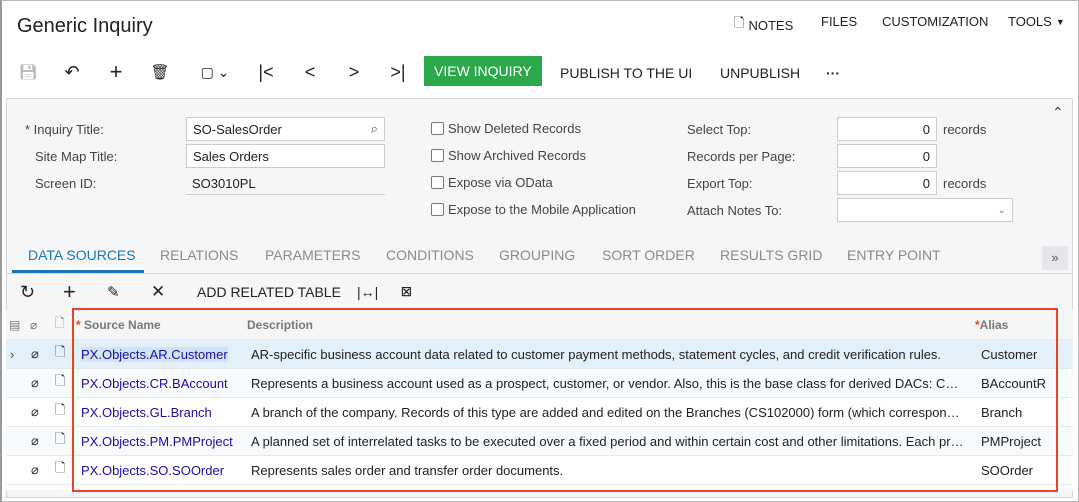 The height and width of the screenshot is (502, 1079). Describe the element at coordinates (82, 255) in the screenshot. I see `tab-data-sources: DATA SOURCES` at that location.